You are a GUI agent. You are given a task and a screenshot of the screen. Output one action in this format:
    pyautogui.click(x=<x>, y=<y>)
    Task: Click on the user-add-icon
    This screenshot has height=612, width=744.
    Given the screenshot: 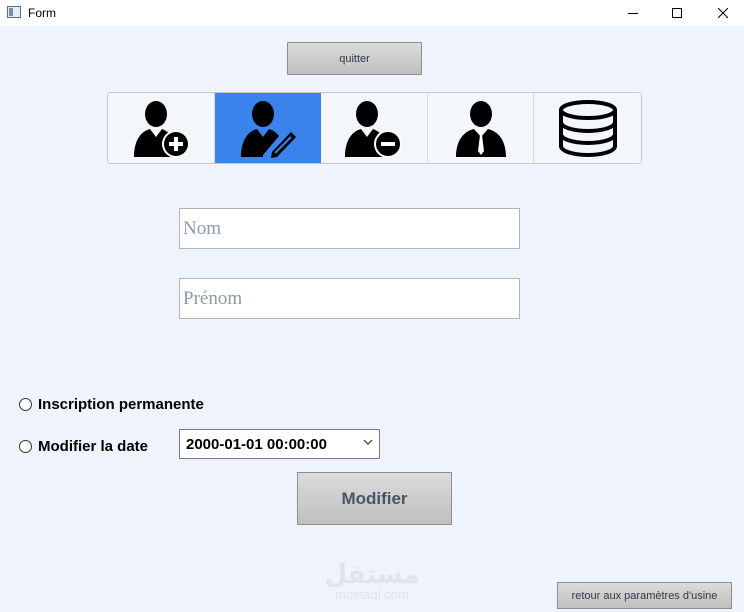 What is the action you would take?
    pyautogui.click(x=161, y=129)
    